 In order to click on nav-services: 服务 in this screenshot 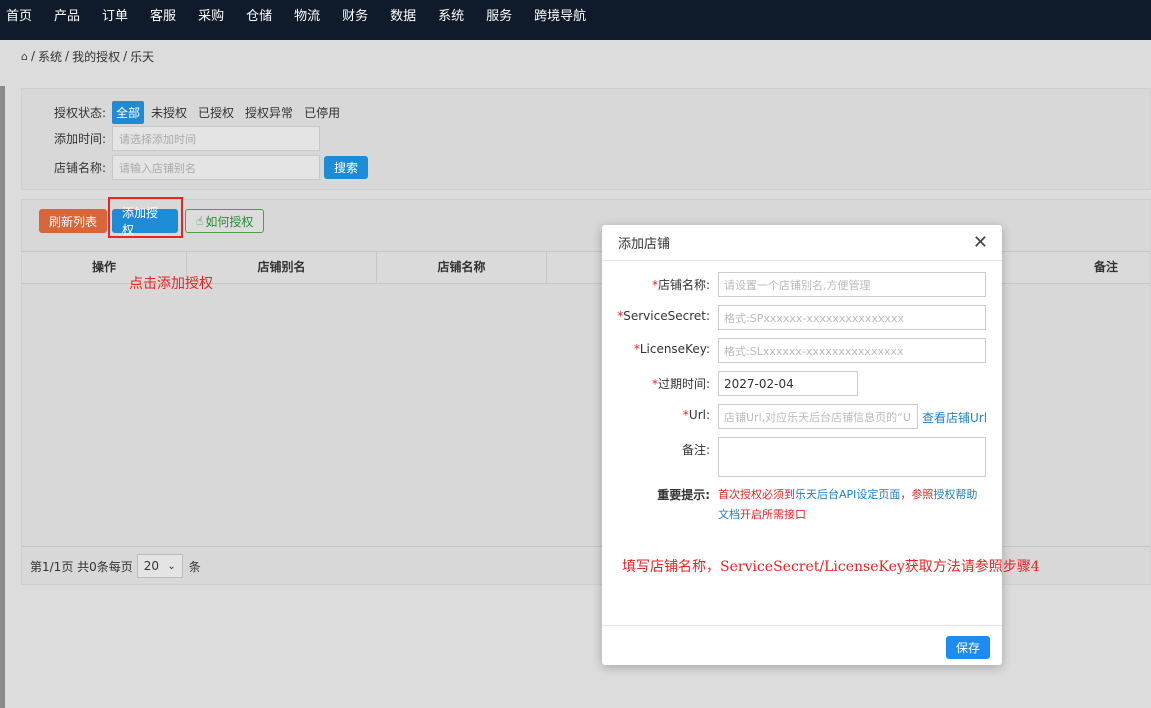, I will do `click(499, 20)`.